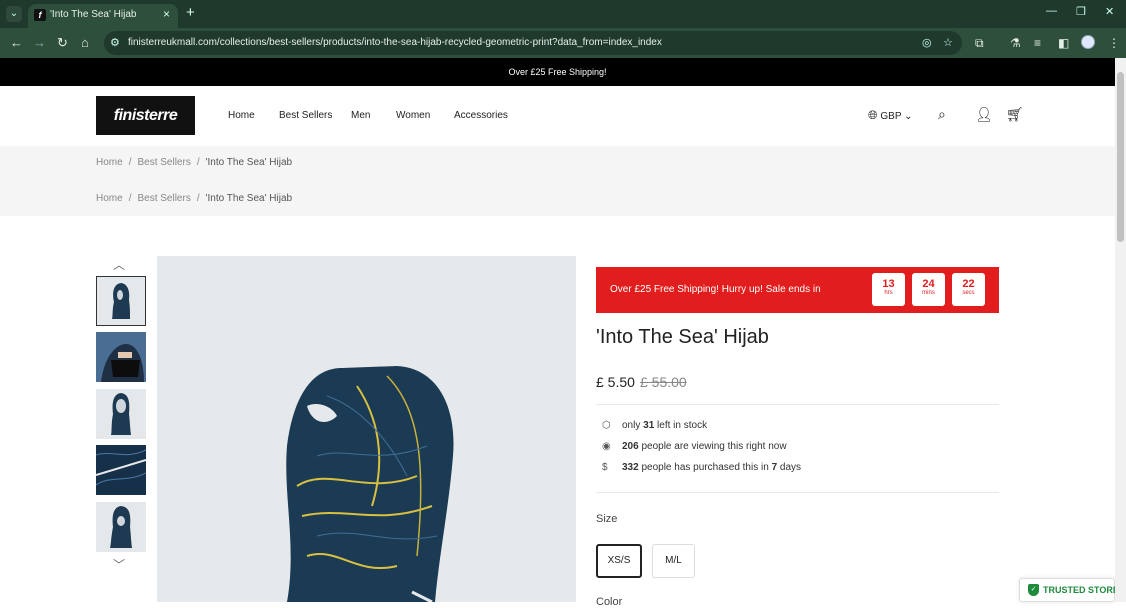  What do you see at coordinates (649, 425) in the screenshot?
I see `stock-count: 31` at bounding box center [649, 425].